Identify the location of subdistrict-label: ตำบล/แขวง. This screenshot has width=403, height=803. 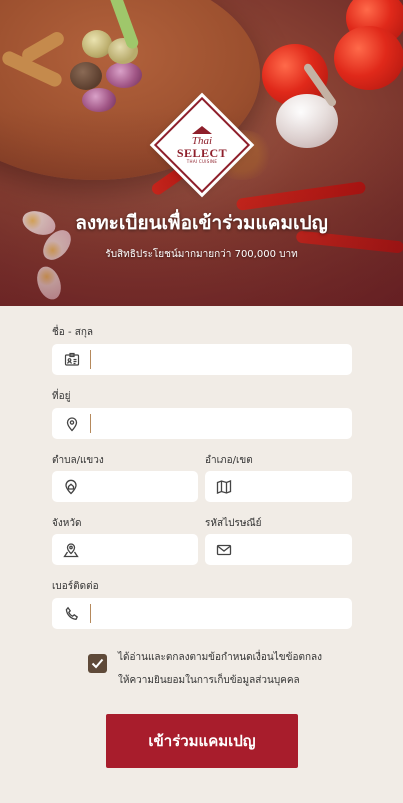
(78, 460).